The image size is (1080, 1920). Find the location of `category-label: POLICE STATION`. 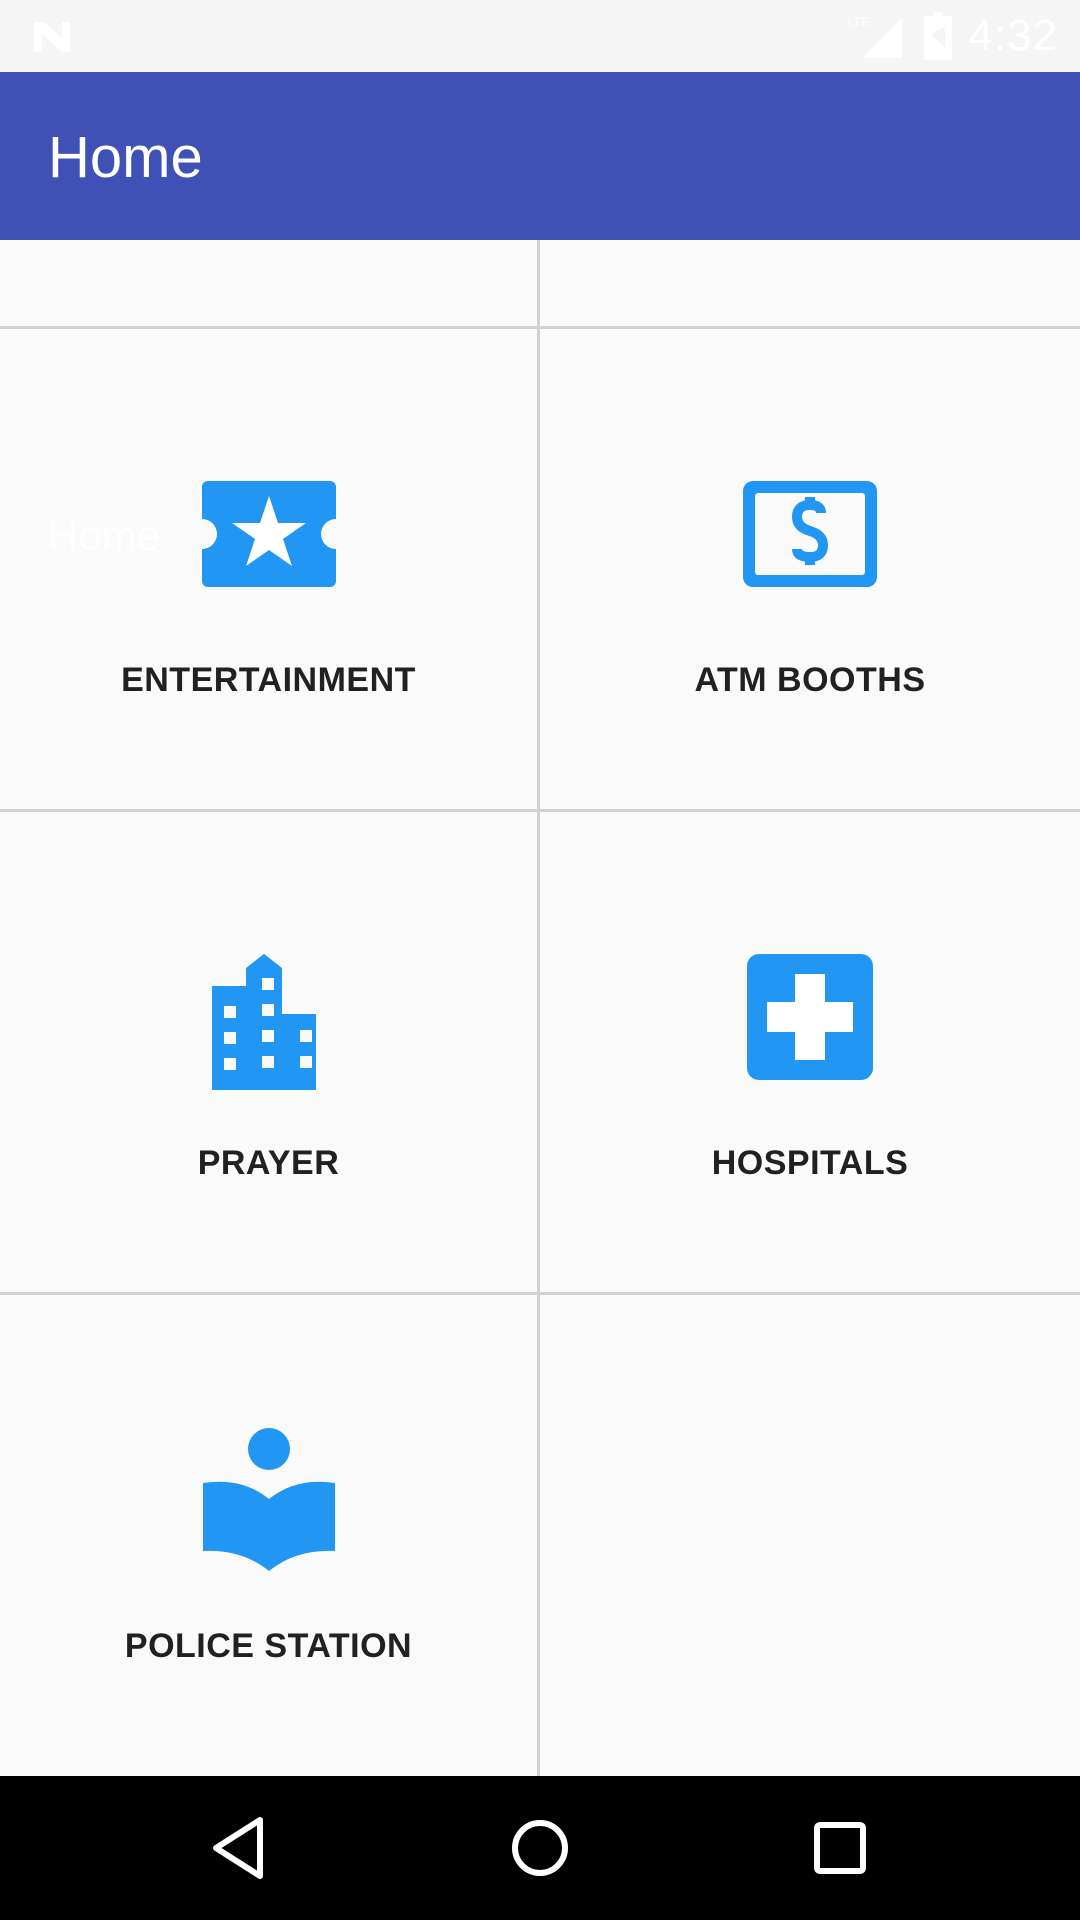

category-label: POLICE STATION is located at coordinates (268, 1646).